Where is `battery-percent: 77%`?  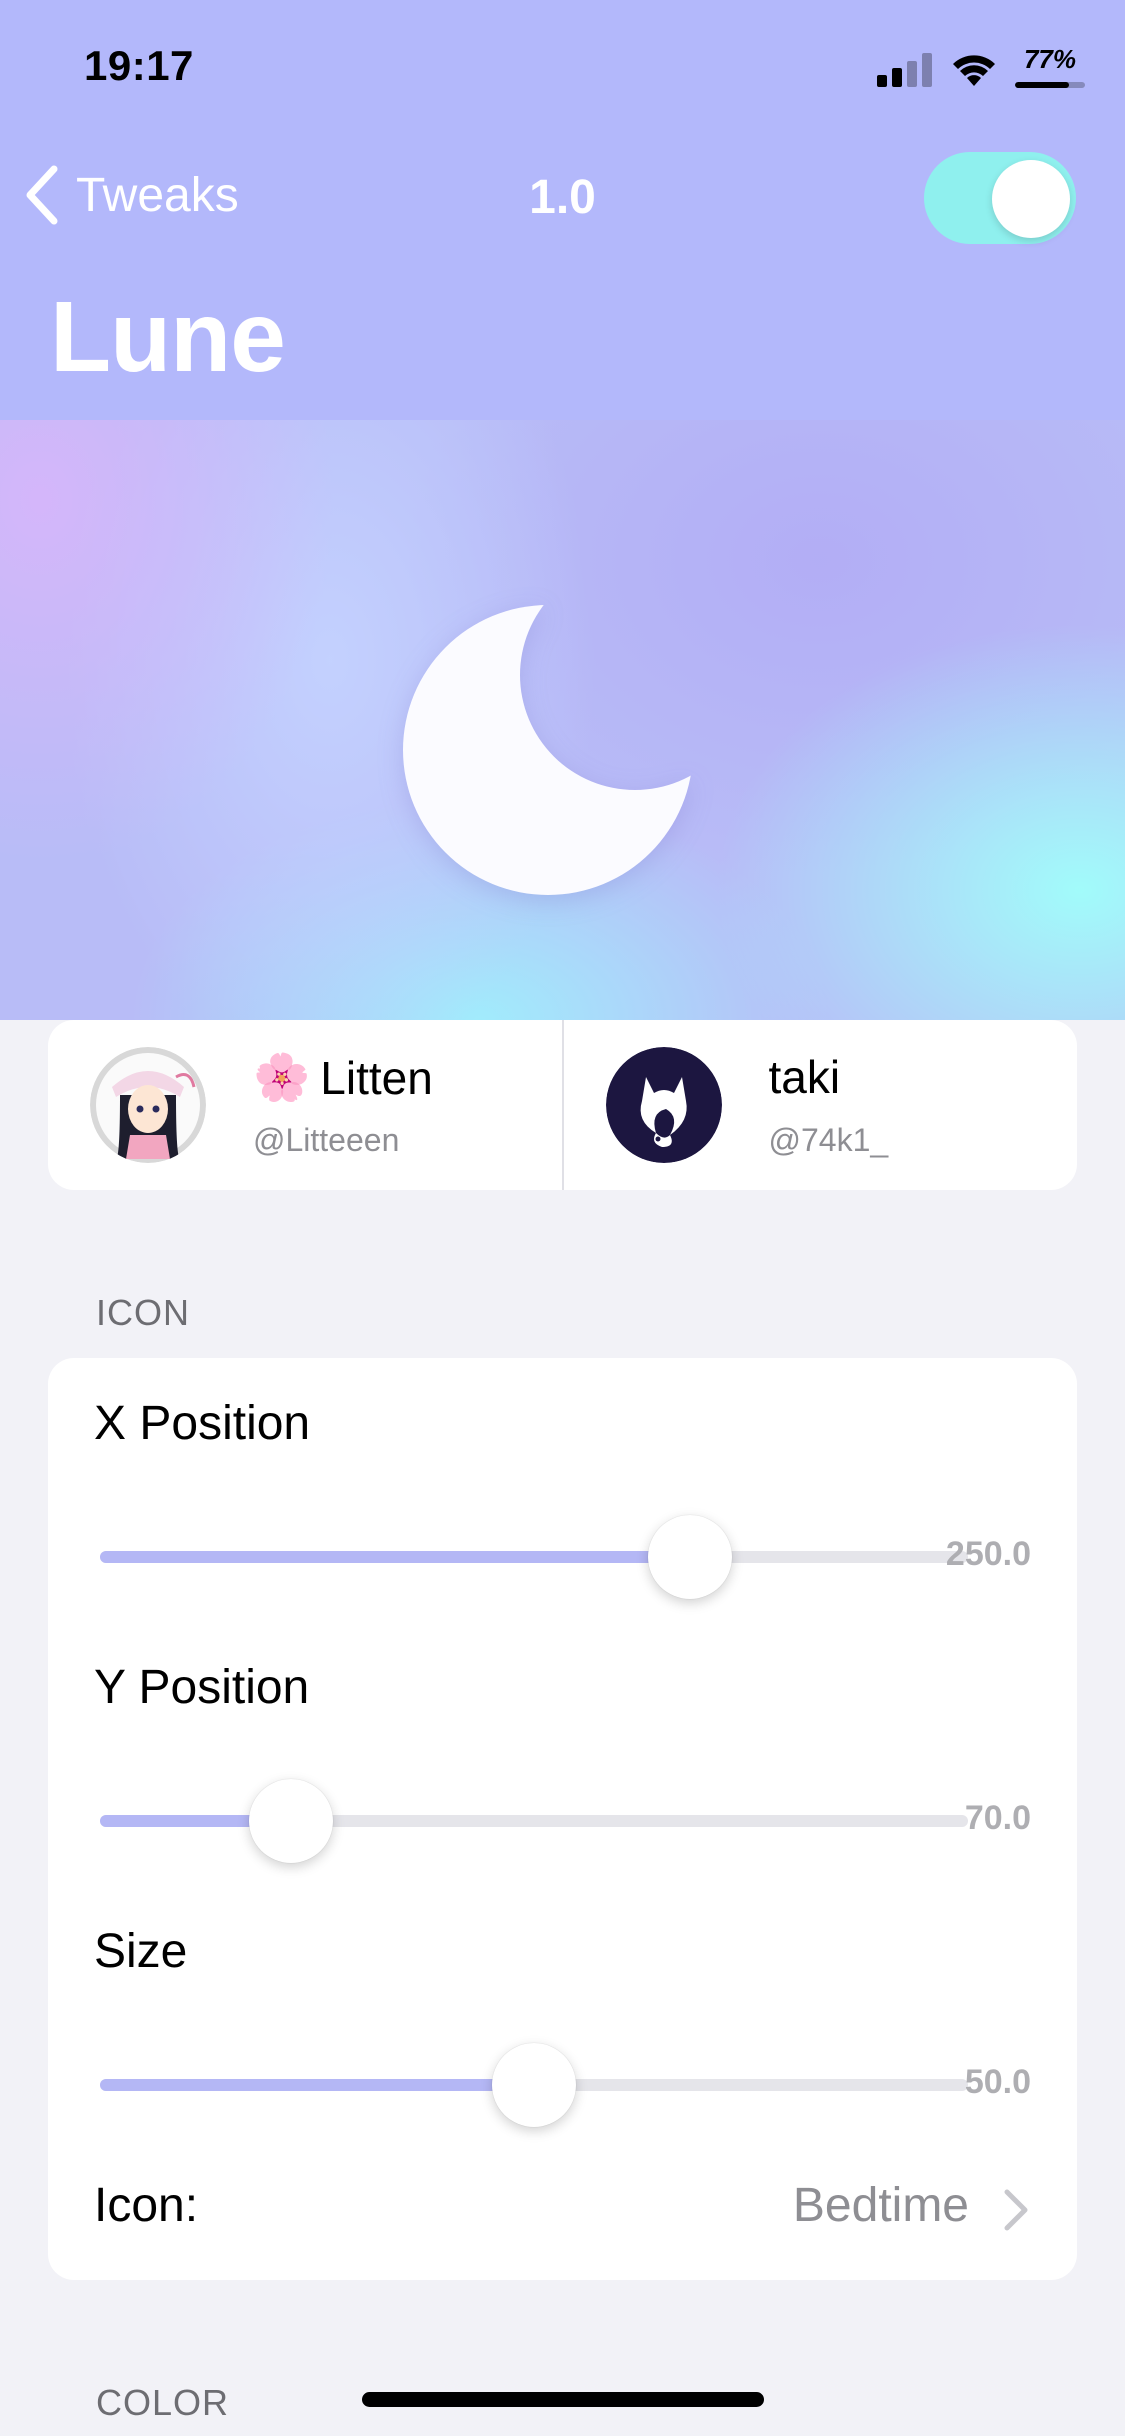 battery-percent: 77% is located at coordinates (1050, 59).